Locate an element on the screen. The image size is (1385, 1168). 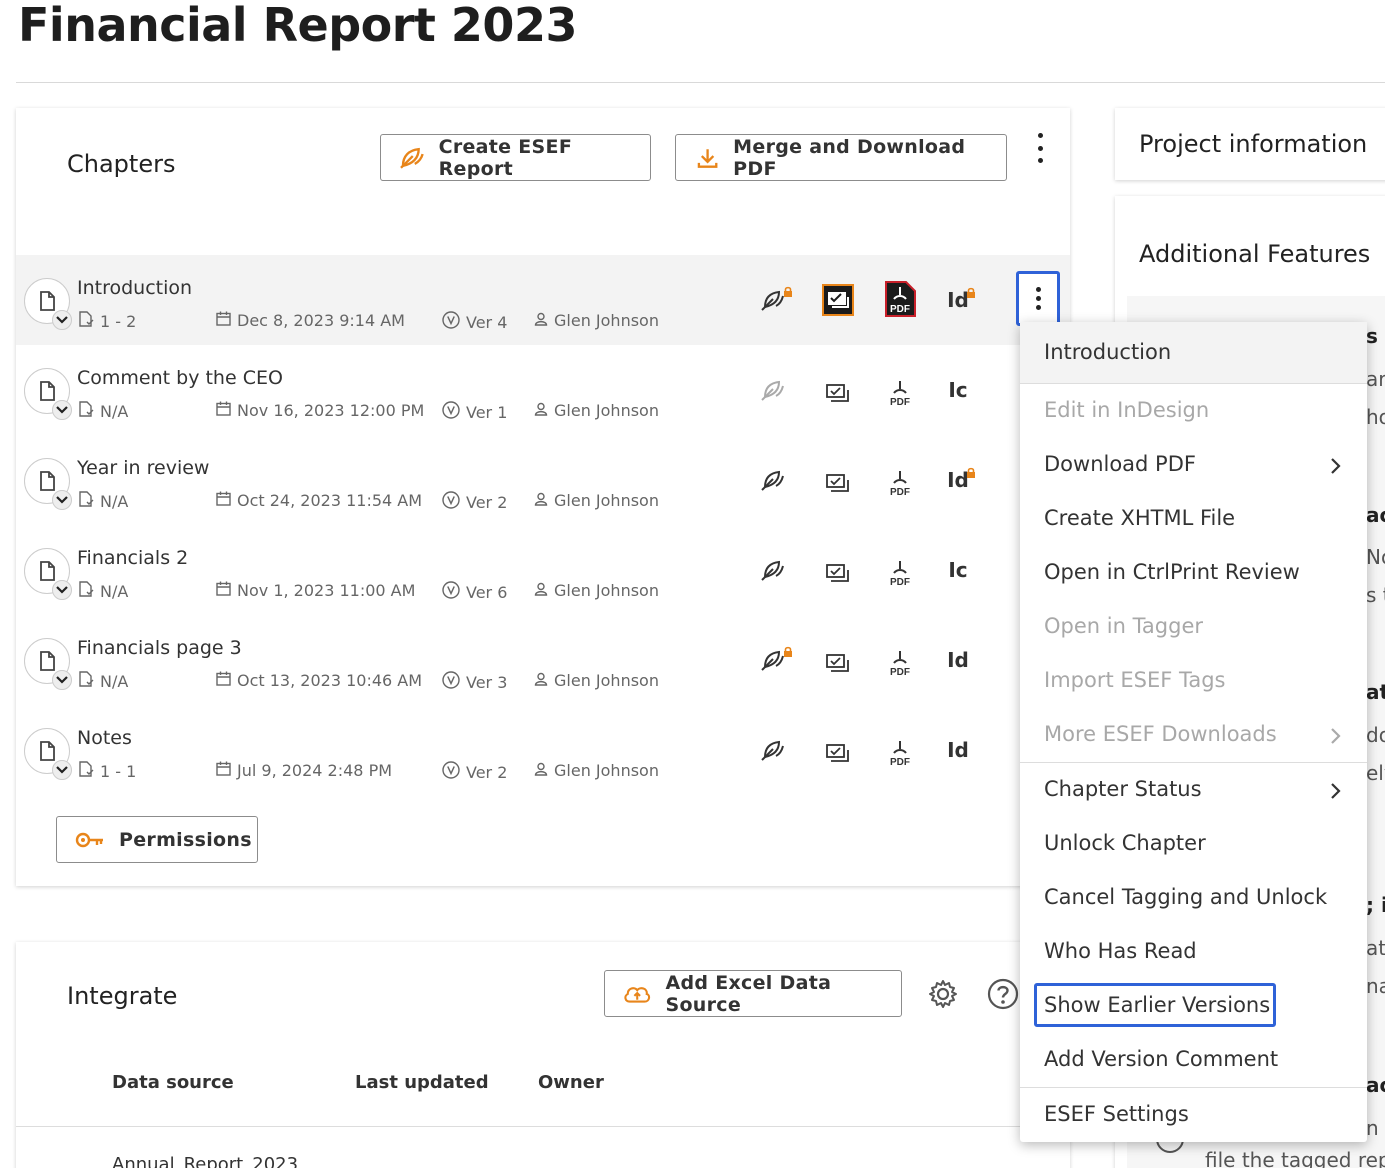
menu-item-create-xhtml-file: Create XHTML File is located at coordinates (1139, 518).